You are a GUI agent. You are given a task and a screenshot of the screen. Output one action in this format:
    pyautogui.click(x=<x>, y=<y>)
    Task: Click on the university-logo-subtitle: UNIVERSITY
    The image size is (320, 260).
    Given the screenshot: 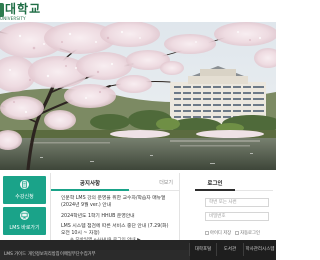 What is the action you would take?
    pyautogui.click(x=13, y=18)
    